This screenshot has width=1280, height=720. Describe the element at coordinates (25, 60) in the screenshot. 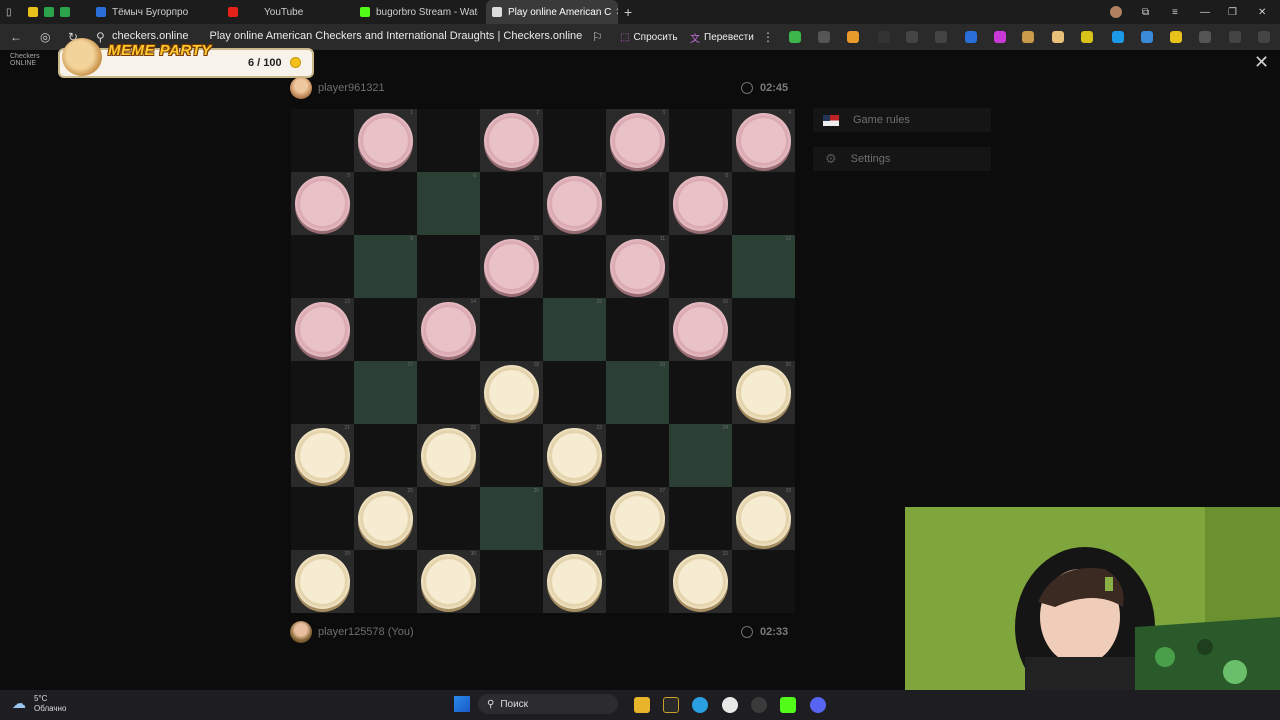

I see `site-logo: Checkers ONLINE` at that location.